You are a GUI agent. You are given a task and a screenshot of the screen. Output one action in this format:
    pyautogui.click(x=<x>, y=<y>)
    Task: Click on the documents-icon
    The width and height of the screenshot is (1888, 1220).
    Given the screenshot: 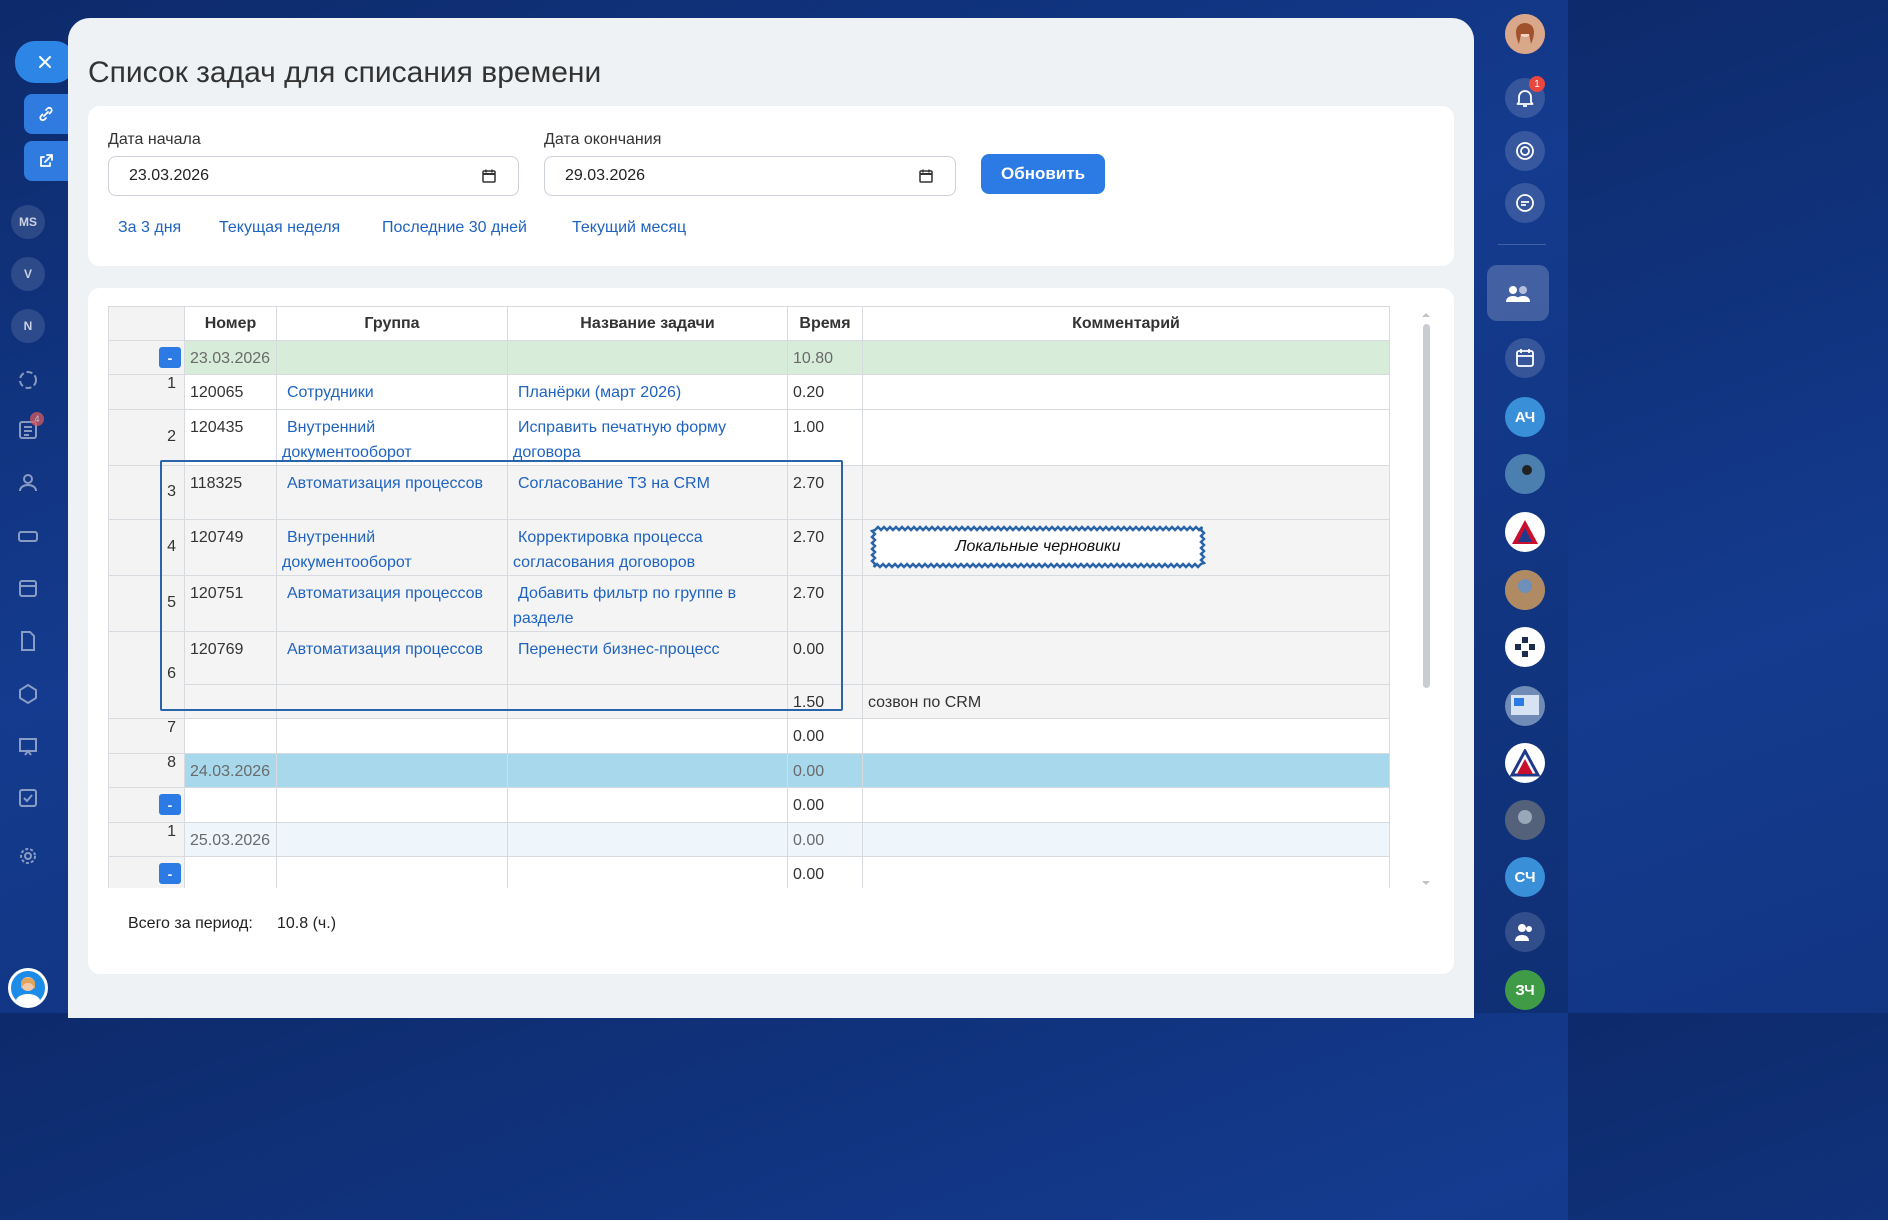 What is the action you would take?
    pyautogui.click(x=28, y=641)
    